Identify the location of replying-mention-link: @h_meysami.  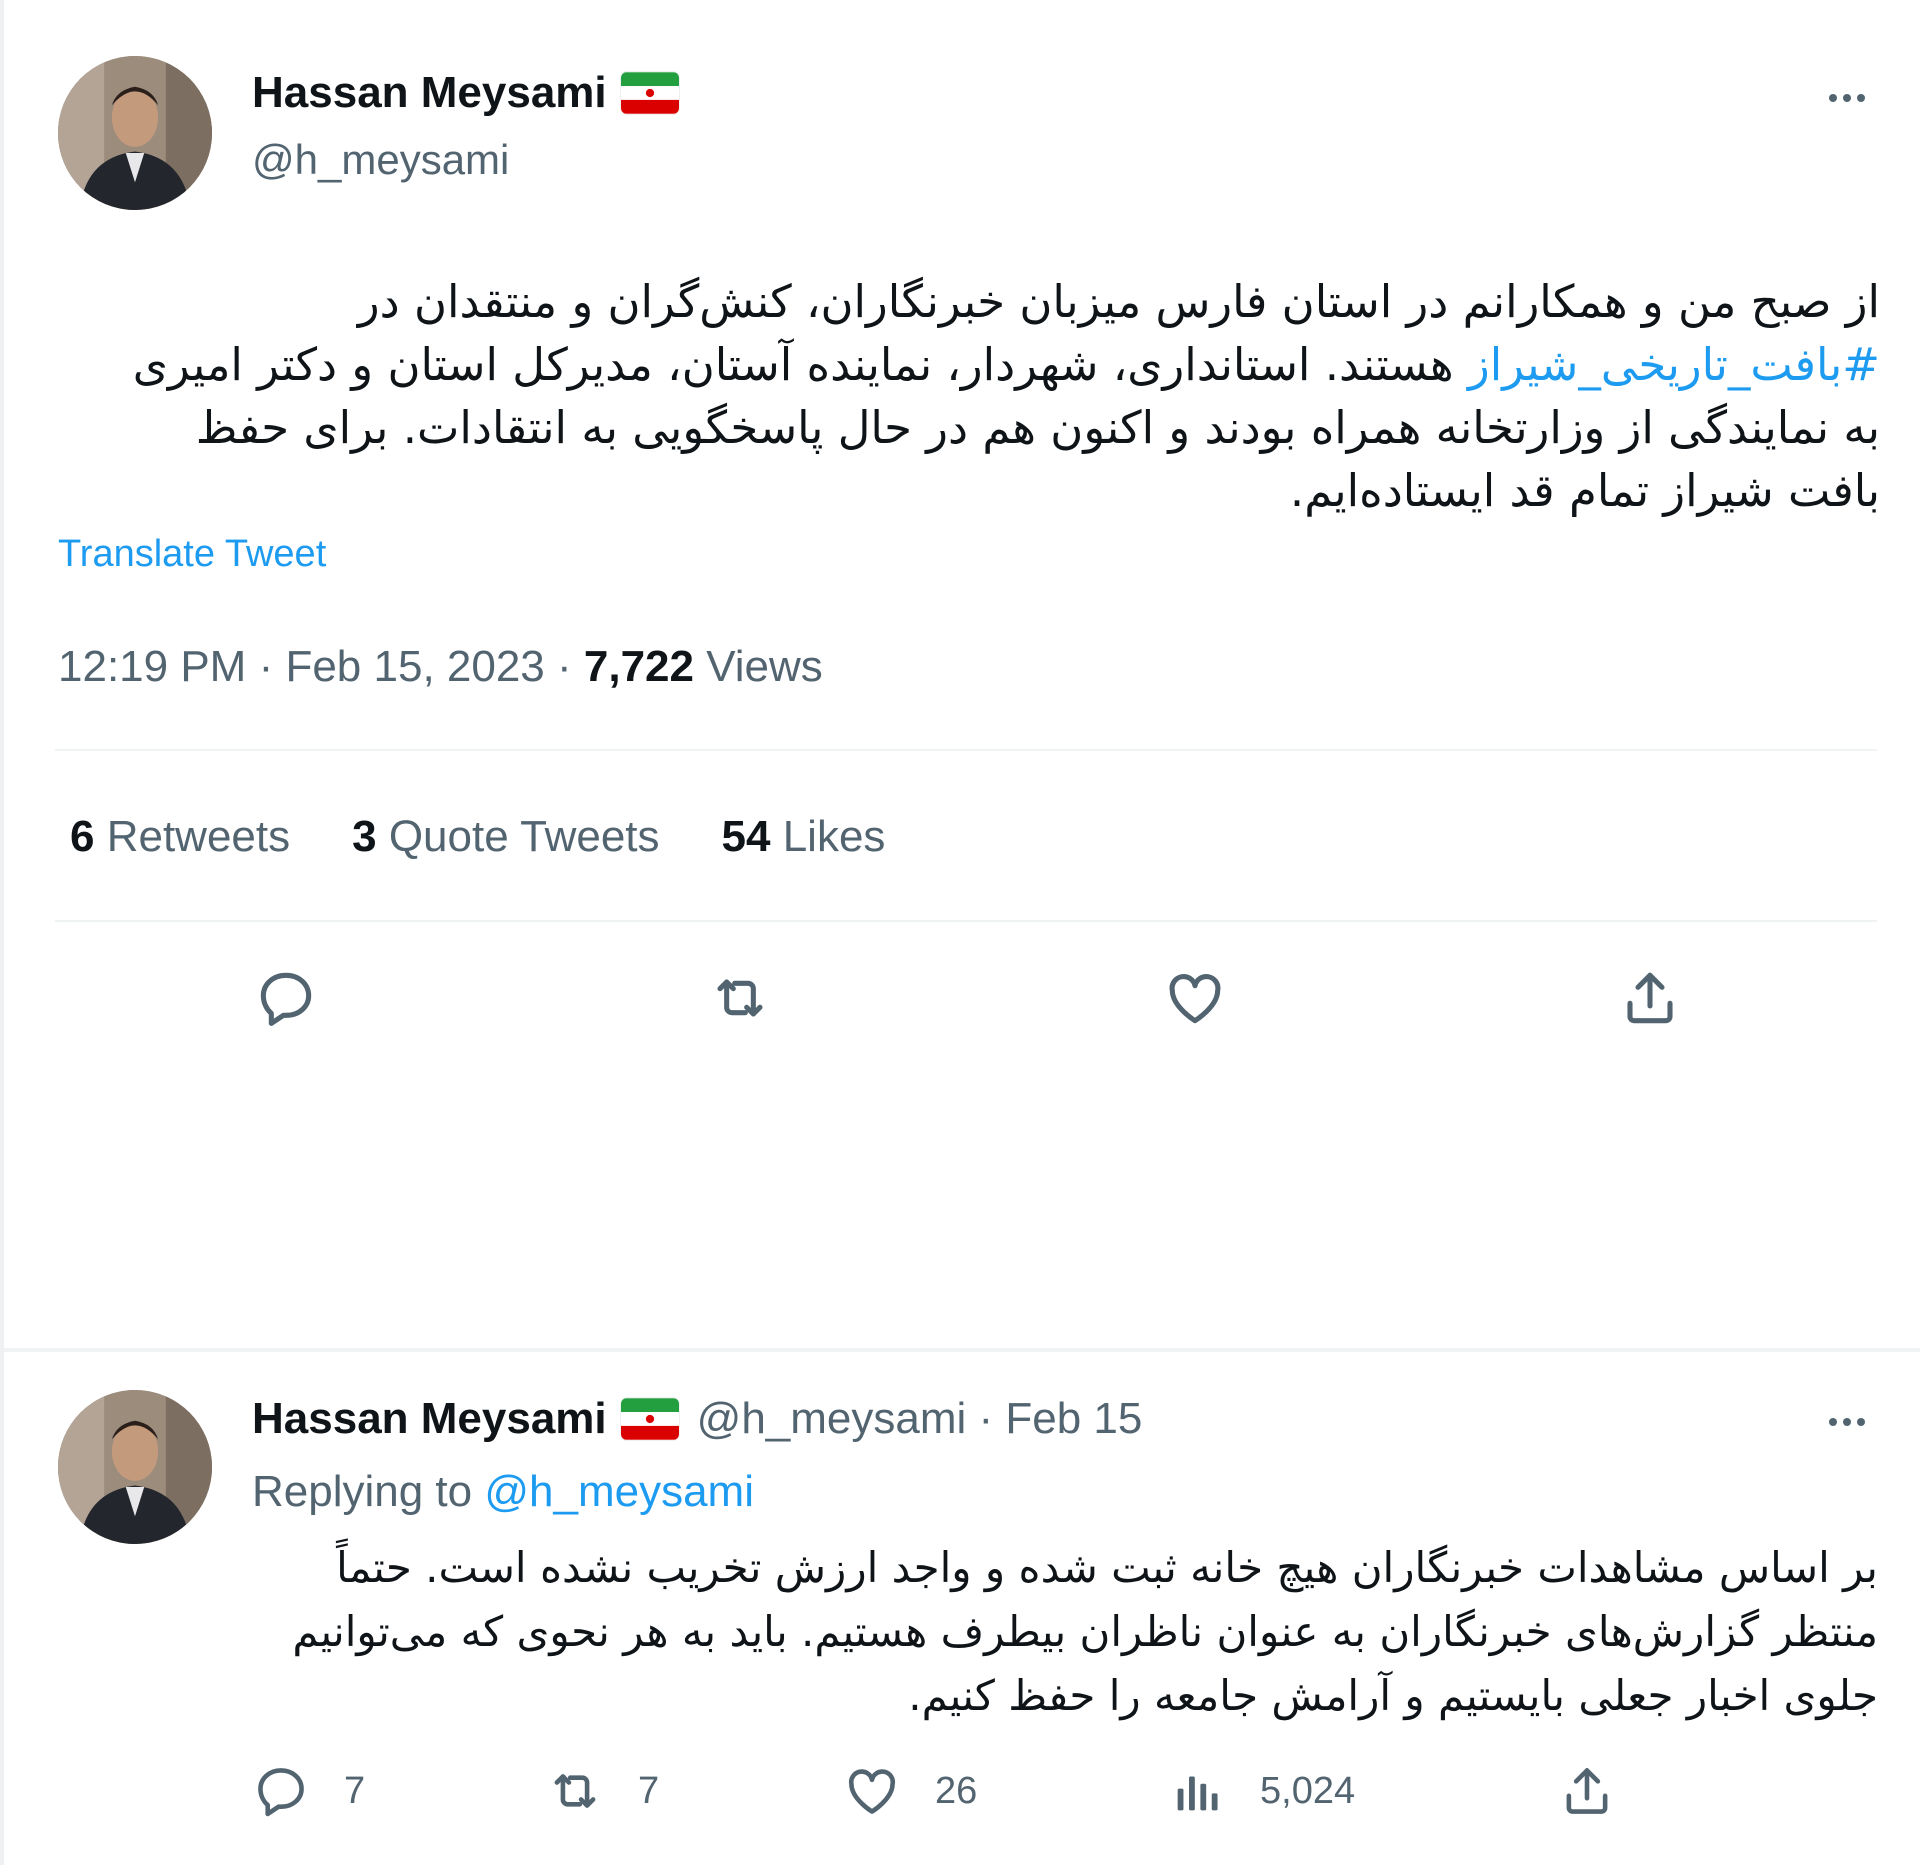
(619, 1491).